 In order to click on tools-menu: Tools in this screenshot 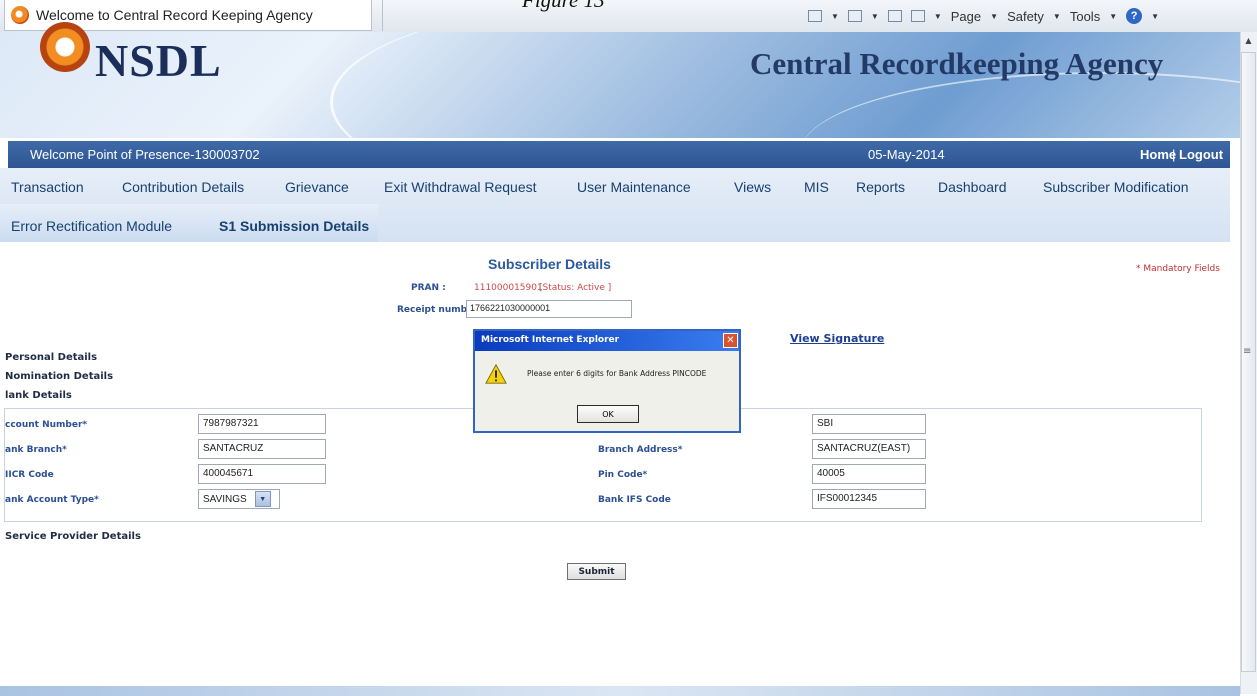, I will do `click(1085, 16)`.